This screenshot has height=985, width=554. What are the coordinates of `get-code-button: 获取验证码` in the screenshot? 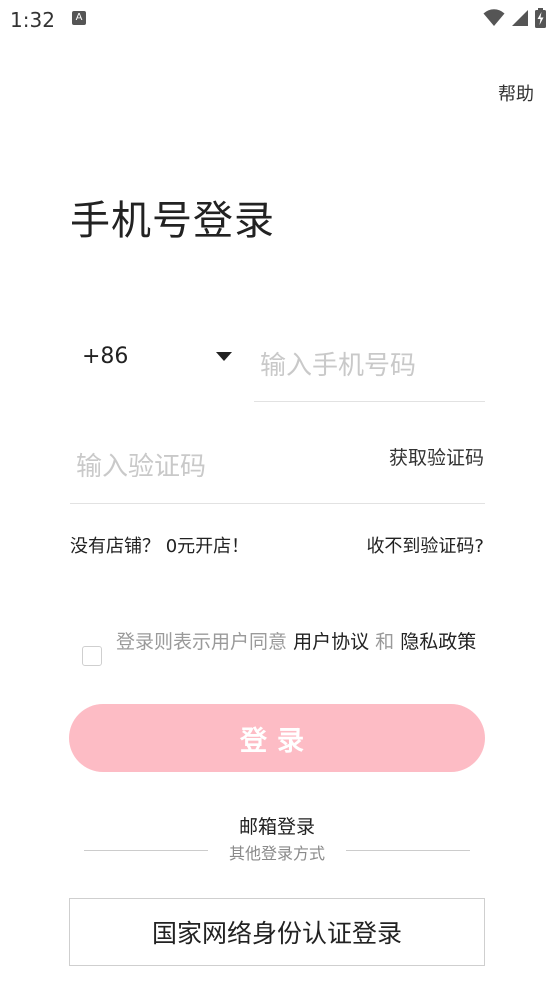 It's located at (436, 456).